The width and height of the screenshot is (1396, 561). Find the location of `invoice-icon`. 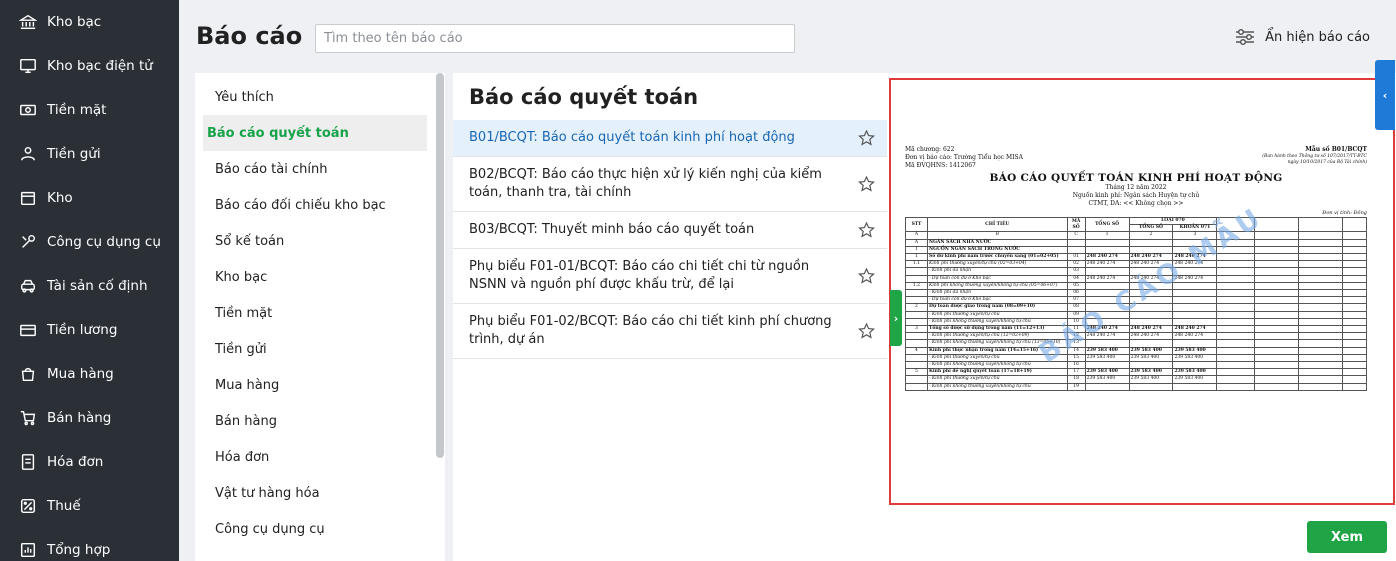

invoice-icon is located at coordinates (28, 462).